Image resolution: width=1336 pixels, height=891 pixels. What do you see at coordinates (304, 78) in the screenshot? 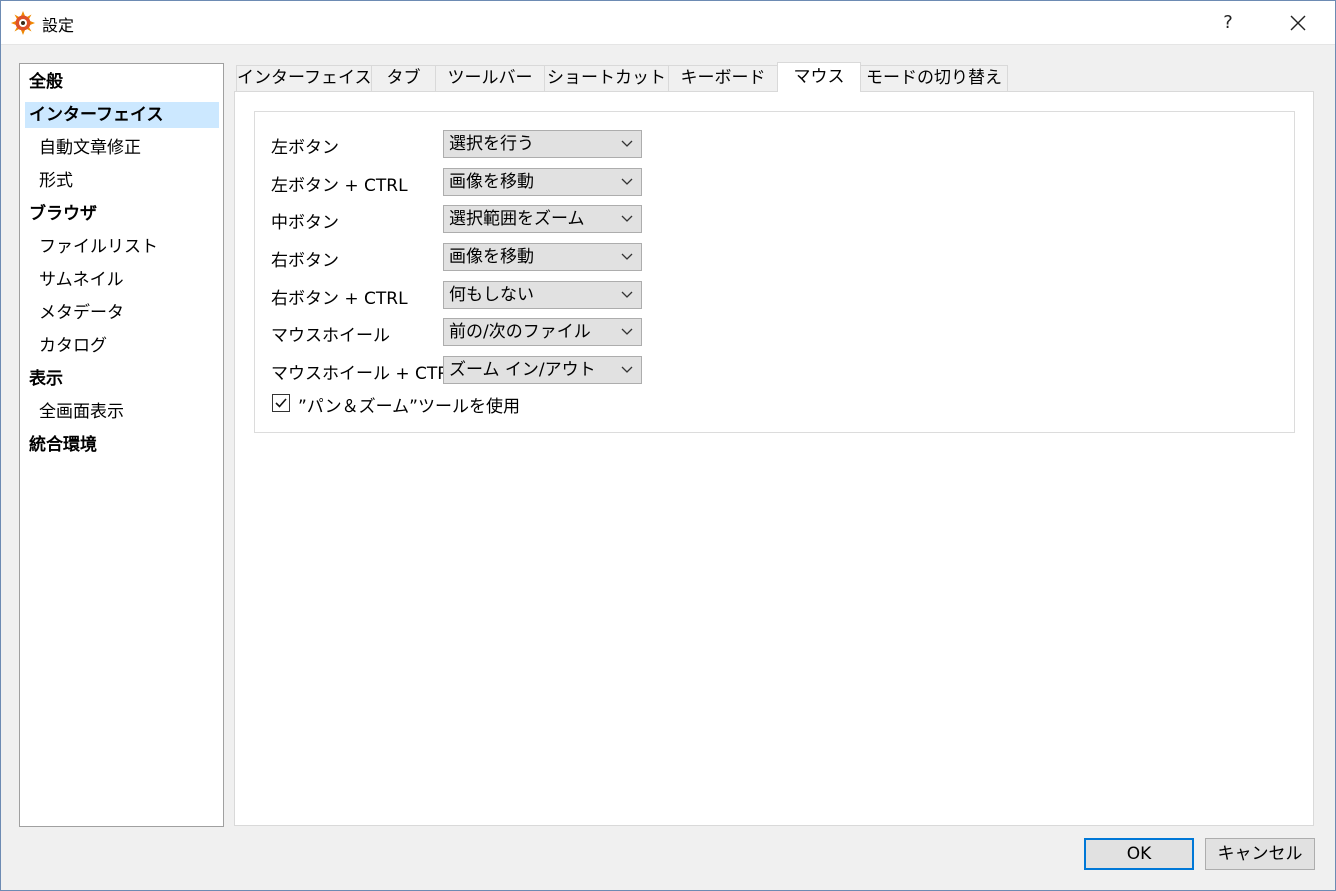
I see `tab: インターフェイス` at bounding box center [304, 78].